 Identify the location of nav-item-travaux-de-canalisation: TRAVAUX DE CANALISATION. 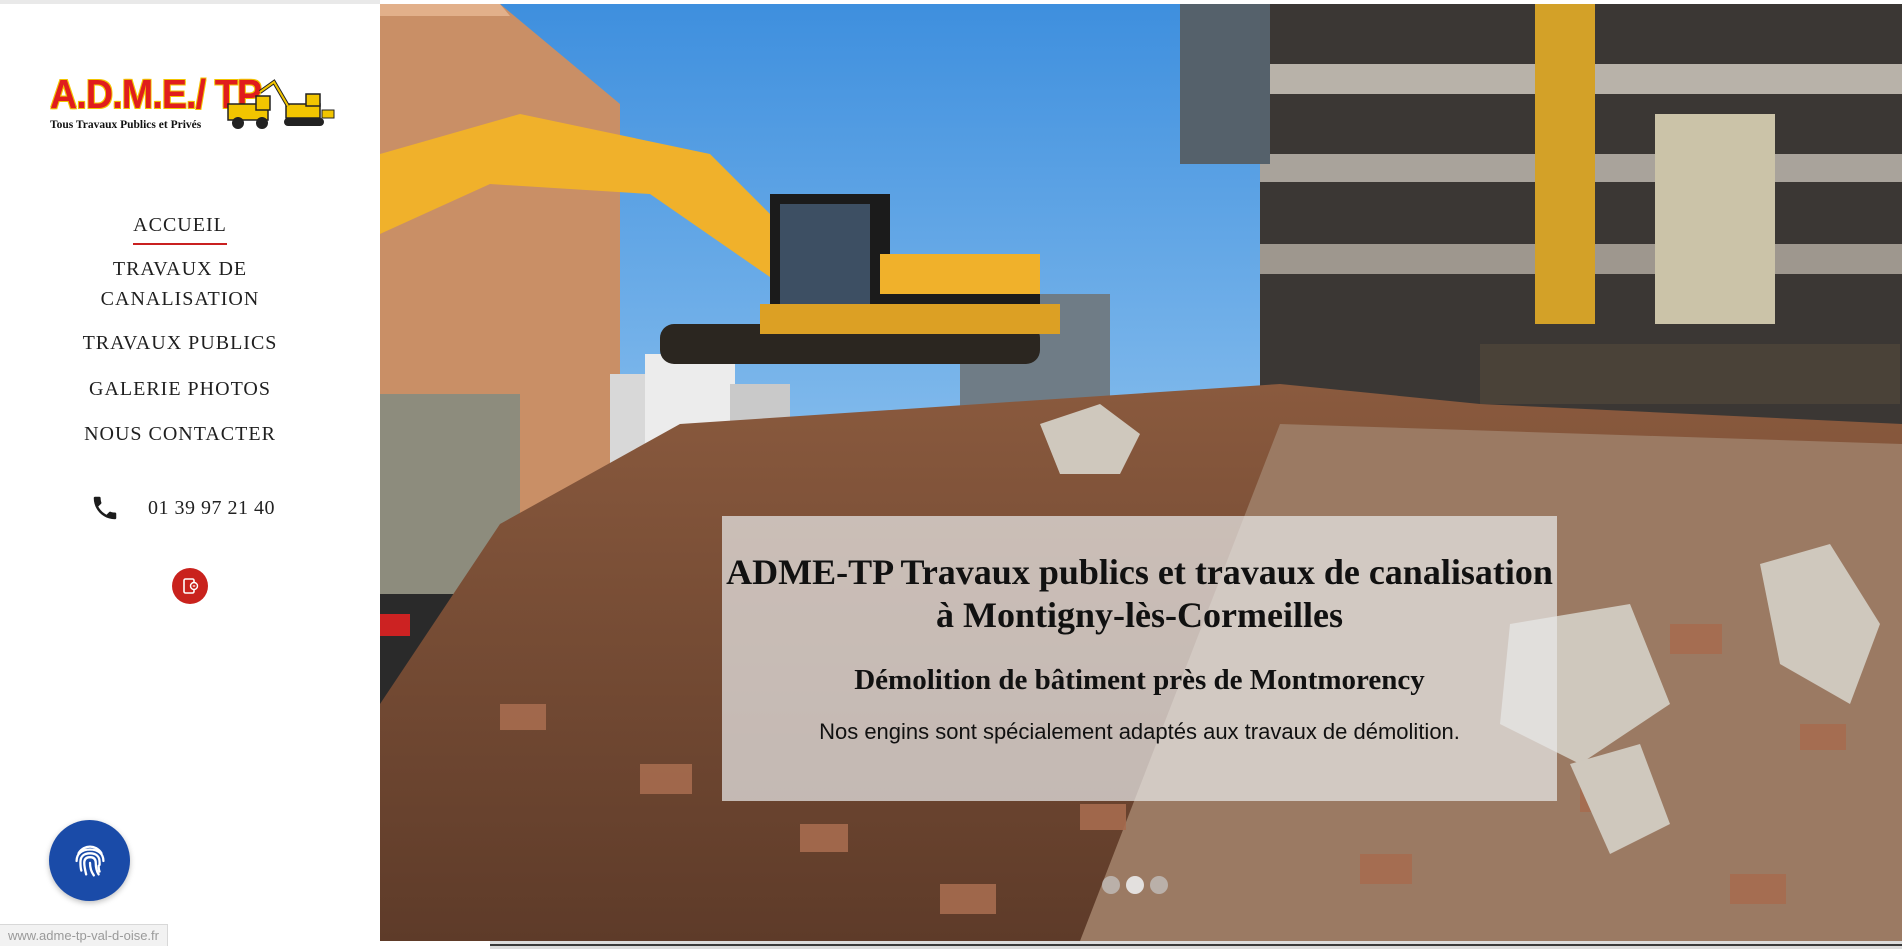
(180, 284).